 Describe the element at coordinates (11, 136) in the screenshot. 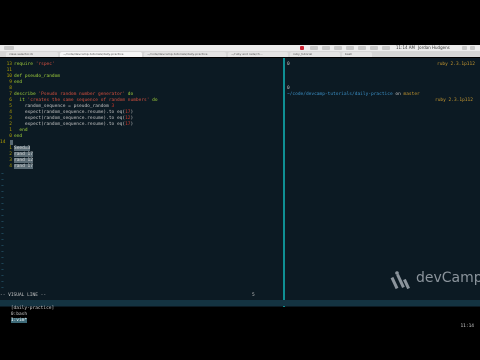

I see `code-line: 0 end` at that location.